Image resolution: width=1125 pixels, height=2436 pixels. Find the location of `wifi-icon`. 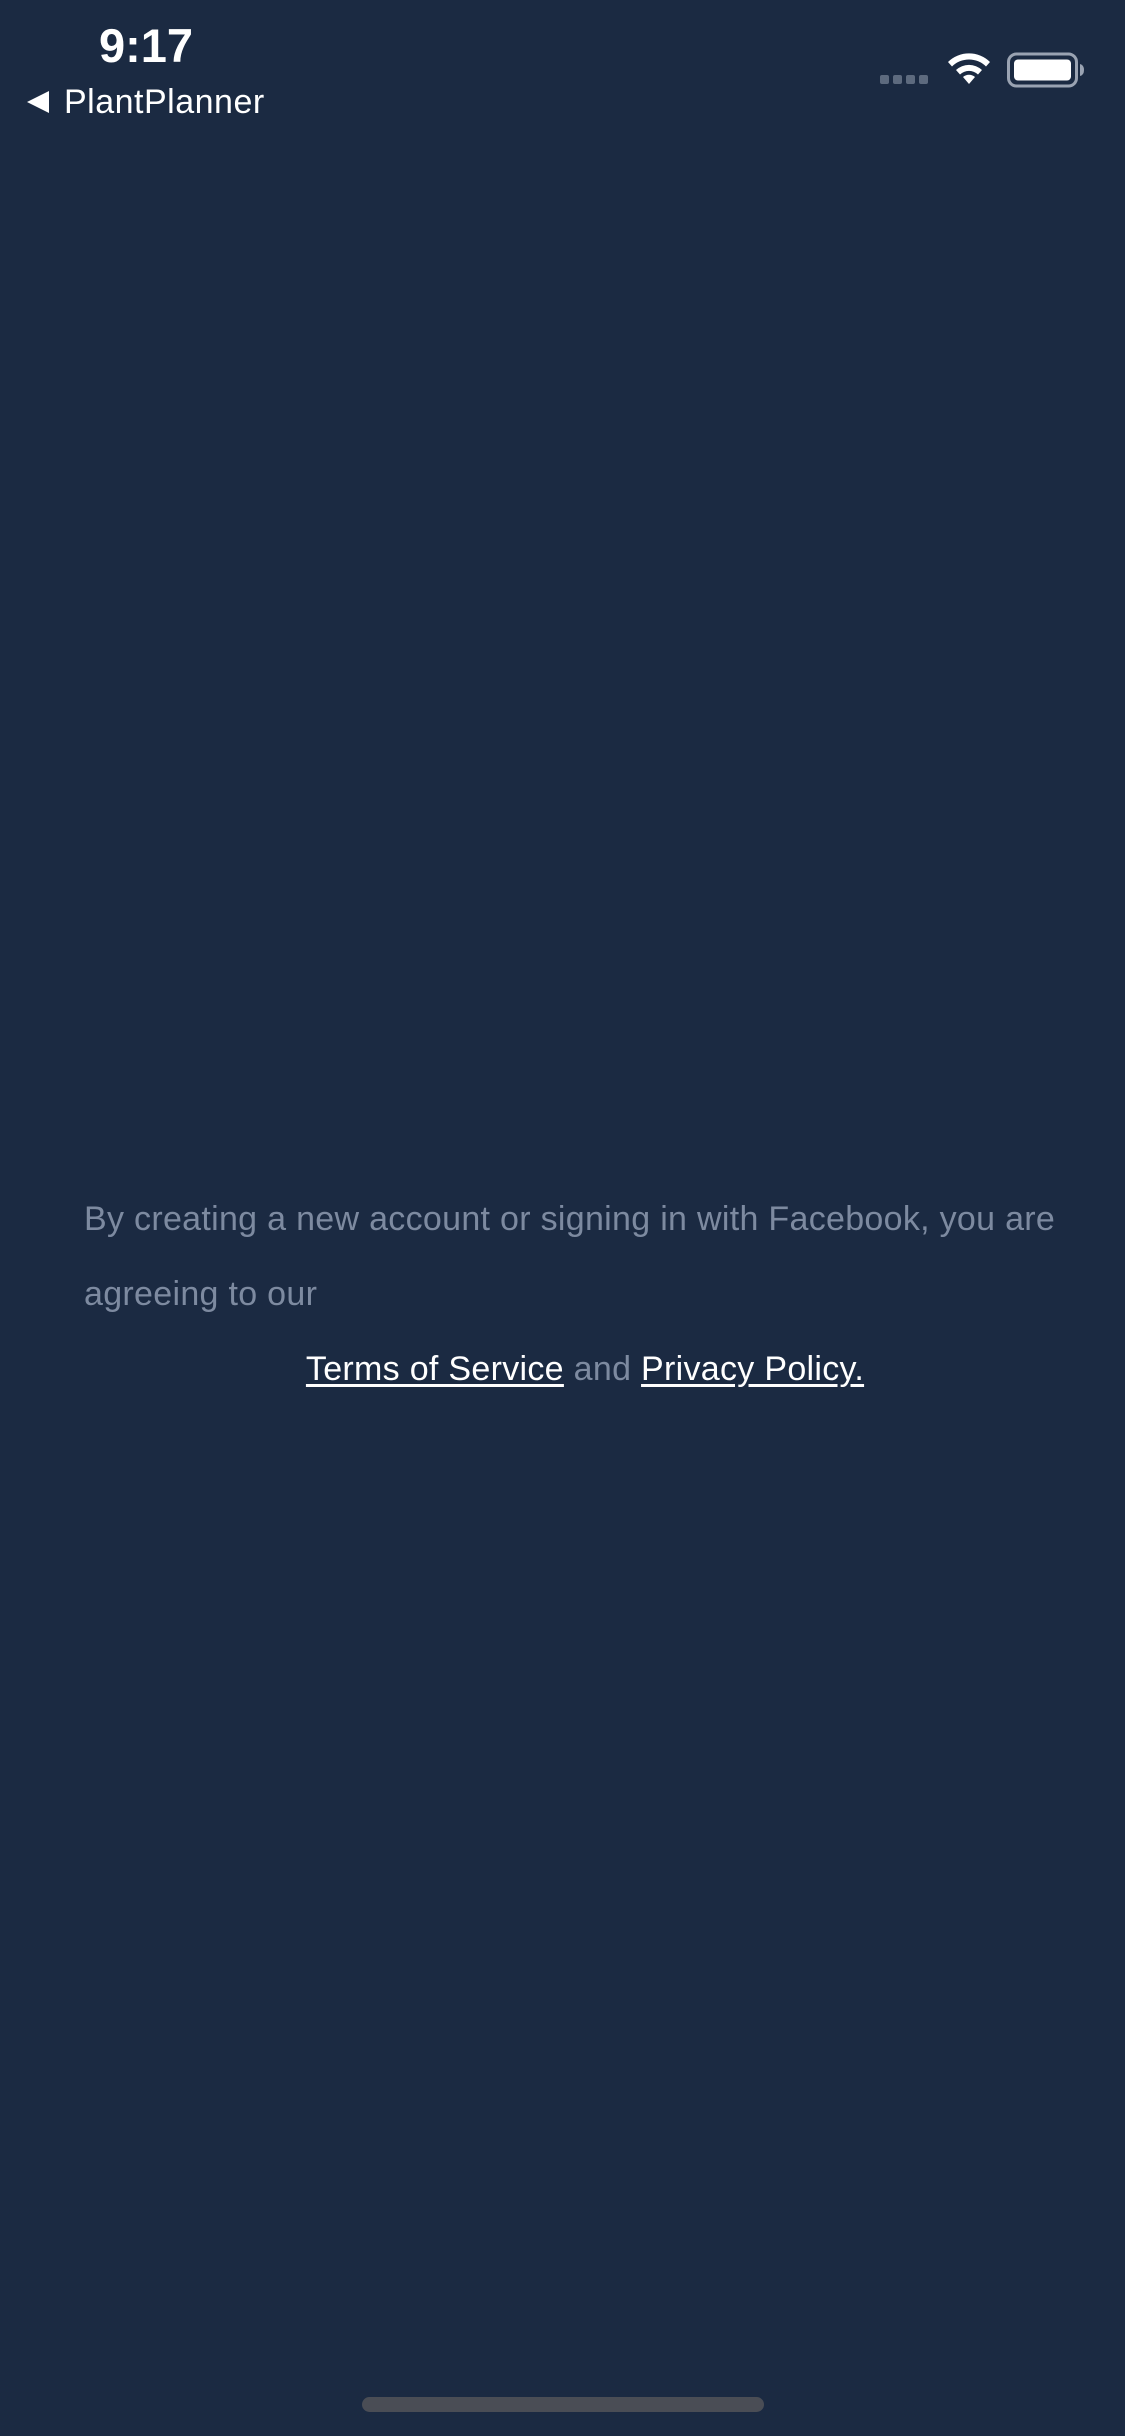

wifi-icon is located at coordinates (969, 68).